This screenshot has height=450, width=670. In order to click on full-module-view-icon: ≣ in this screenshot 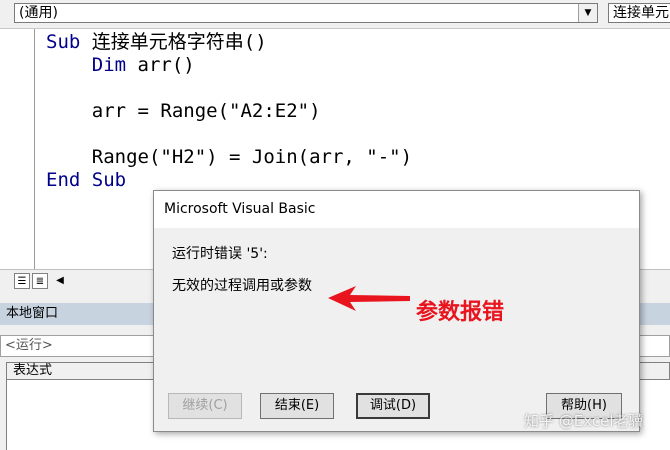, I will do `click(40, 281)`.